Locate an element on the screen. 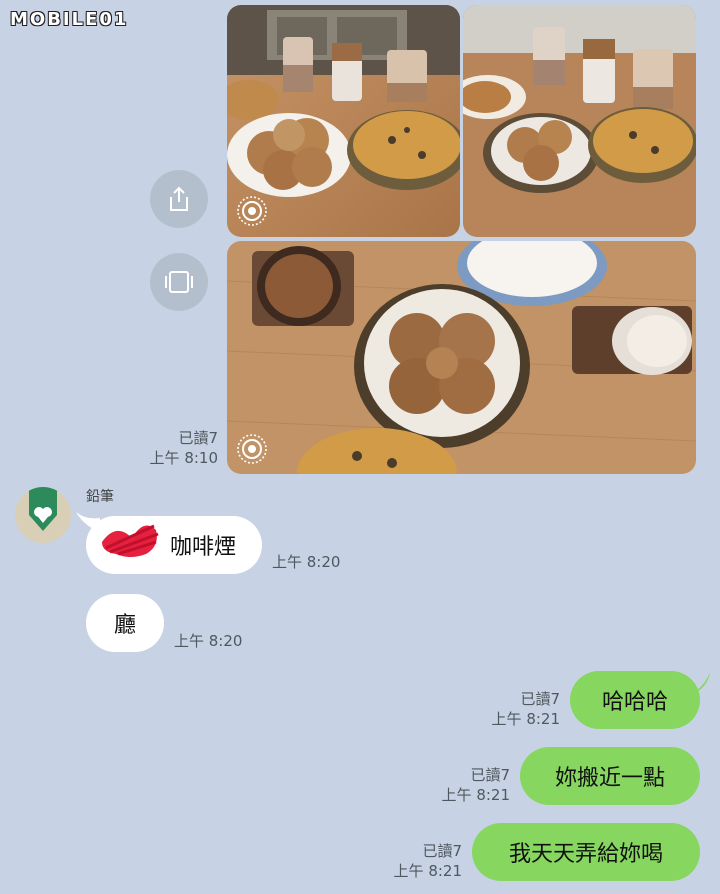 The width and height of the screenshot is (720, 894). outgoing-message: 妳搬近一點 is located at coordinates (610, 776).